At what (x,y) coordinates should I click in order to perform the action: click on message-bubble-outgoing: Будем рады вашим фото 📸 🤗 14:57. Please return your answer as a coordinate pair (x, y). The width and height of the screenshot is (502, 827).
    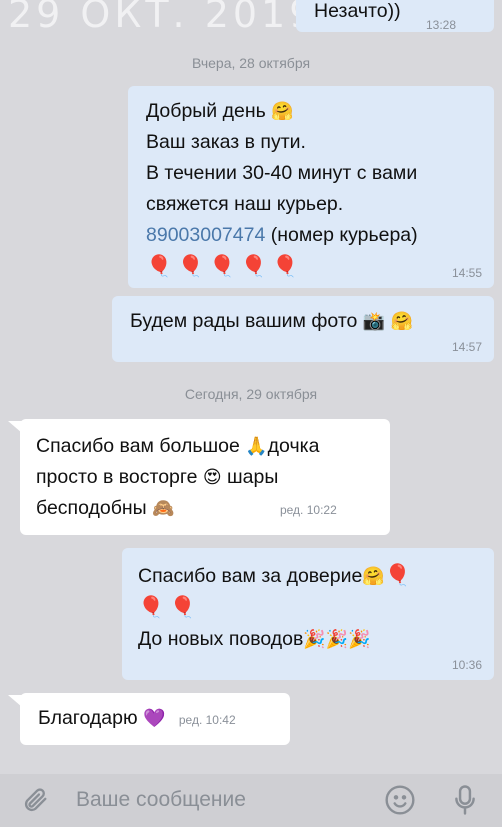
    Looking at the image, I should click on (303, 329).